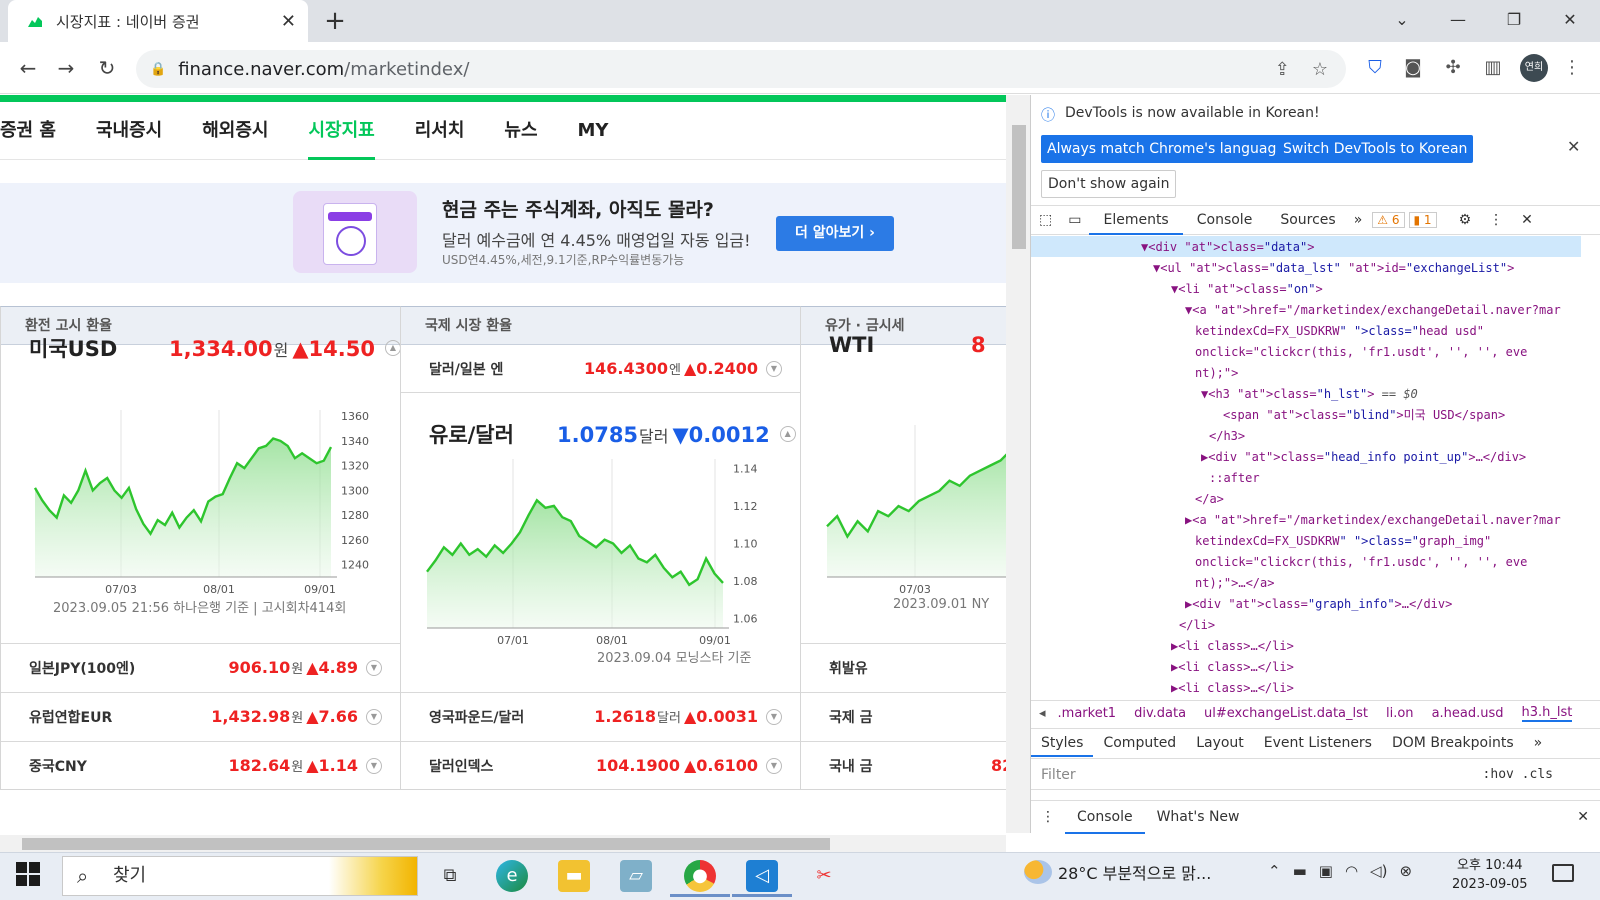 Image resolution: width=1600 pixels, height=900 pixels. What do you see at coordinates (66, 68) in the screenshot?
I see `forward-icon: →` at bounding box center [66, 68].